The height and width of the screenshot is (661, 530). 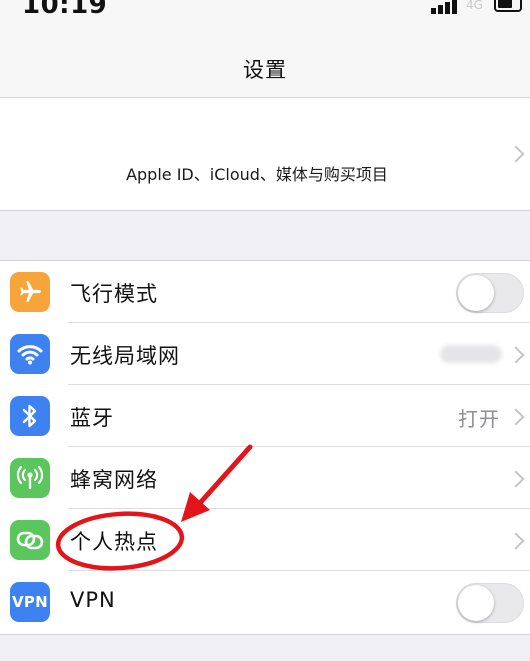 I want to click on vpn-icon: VPN, so click(x=30, y=602).